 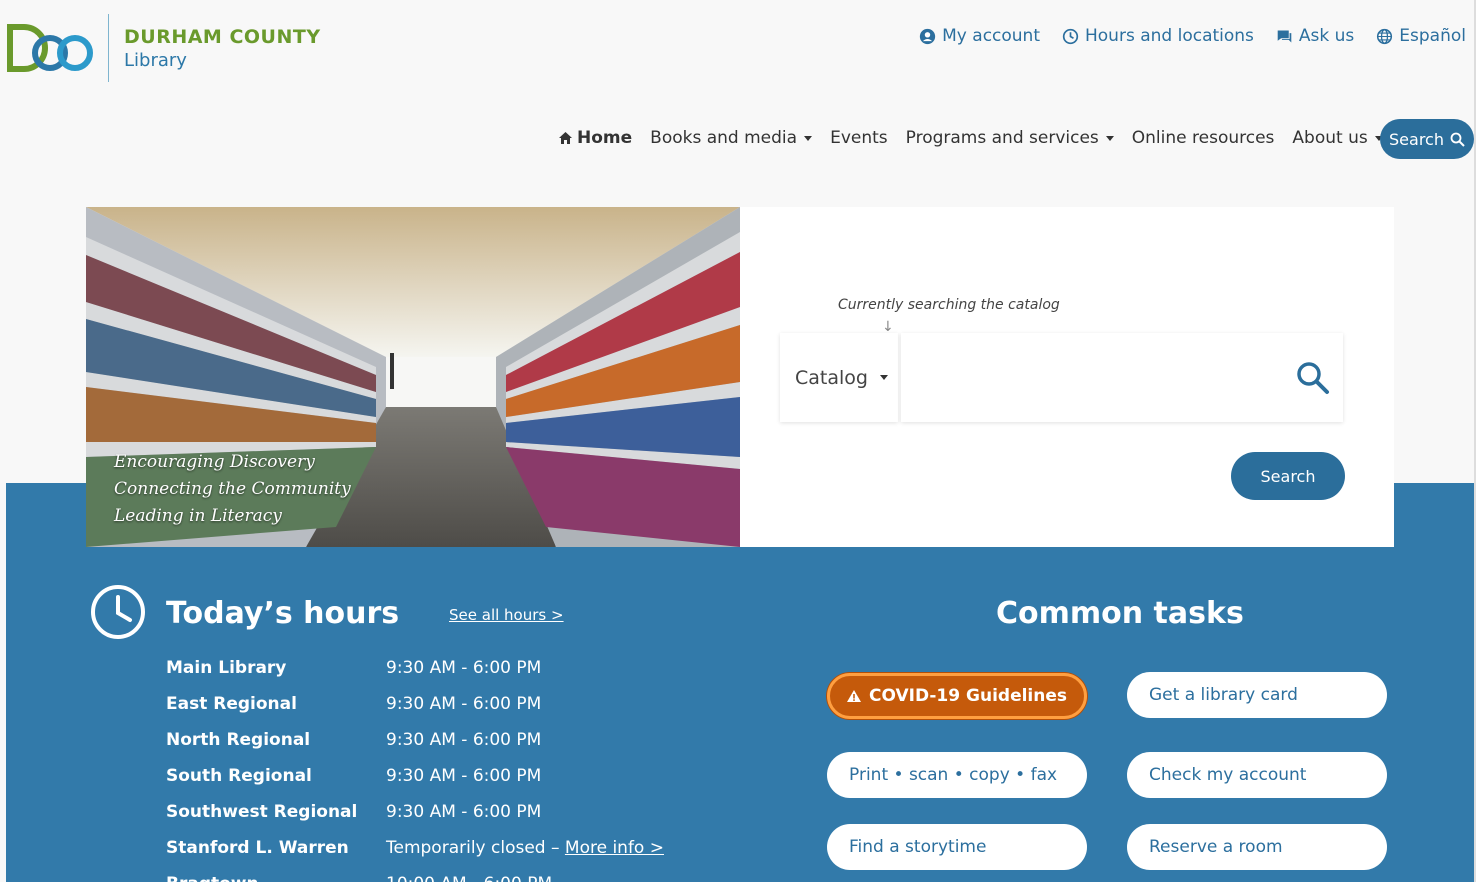 I want to click on branch-name: Stanford L. Warren, so click(x=257, y=848).